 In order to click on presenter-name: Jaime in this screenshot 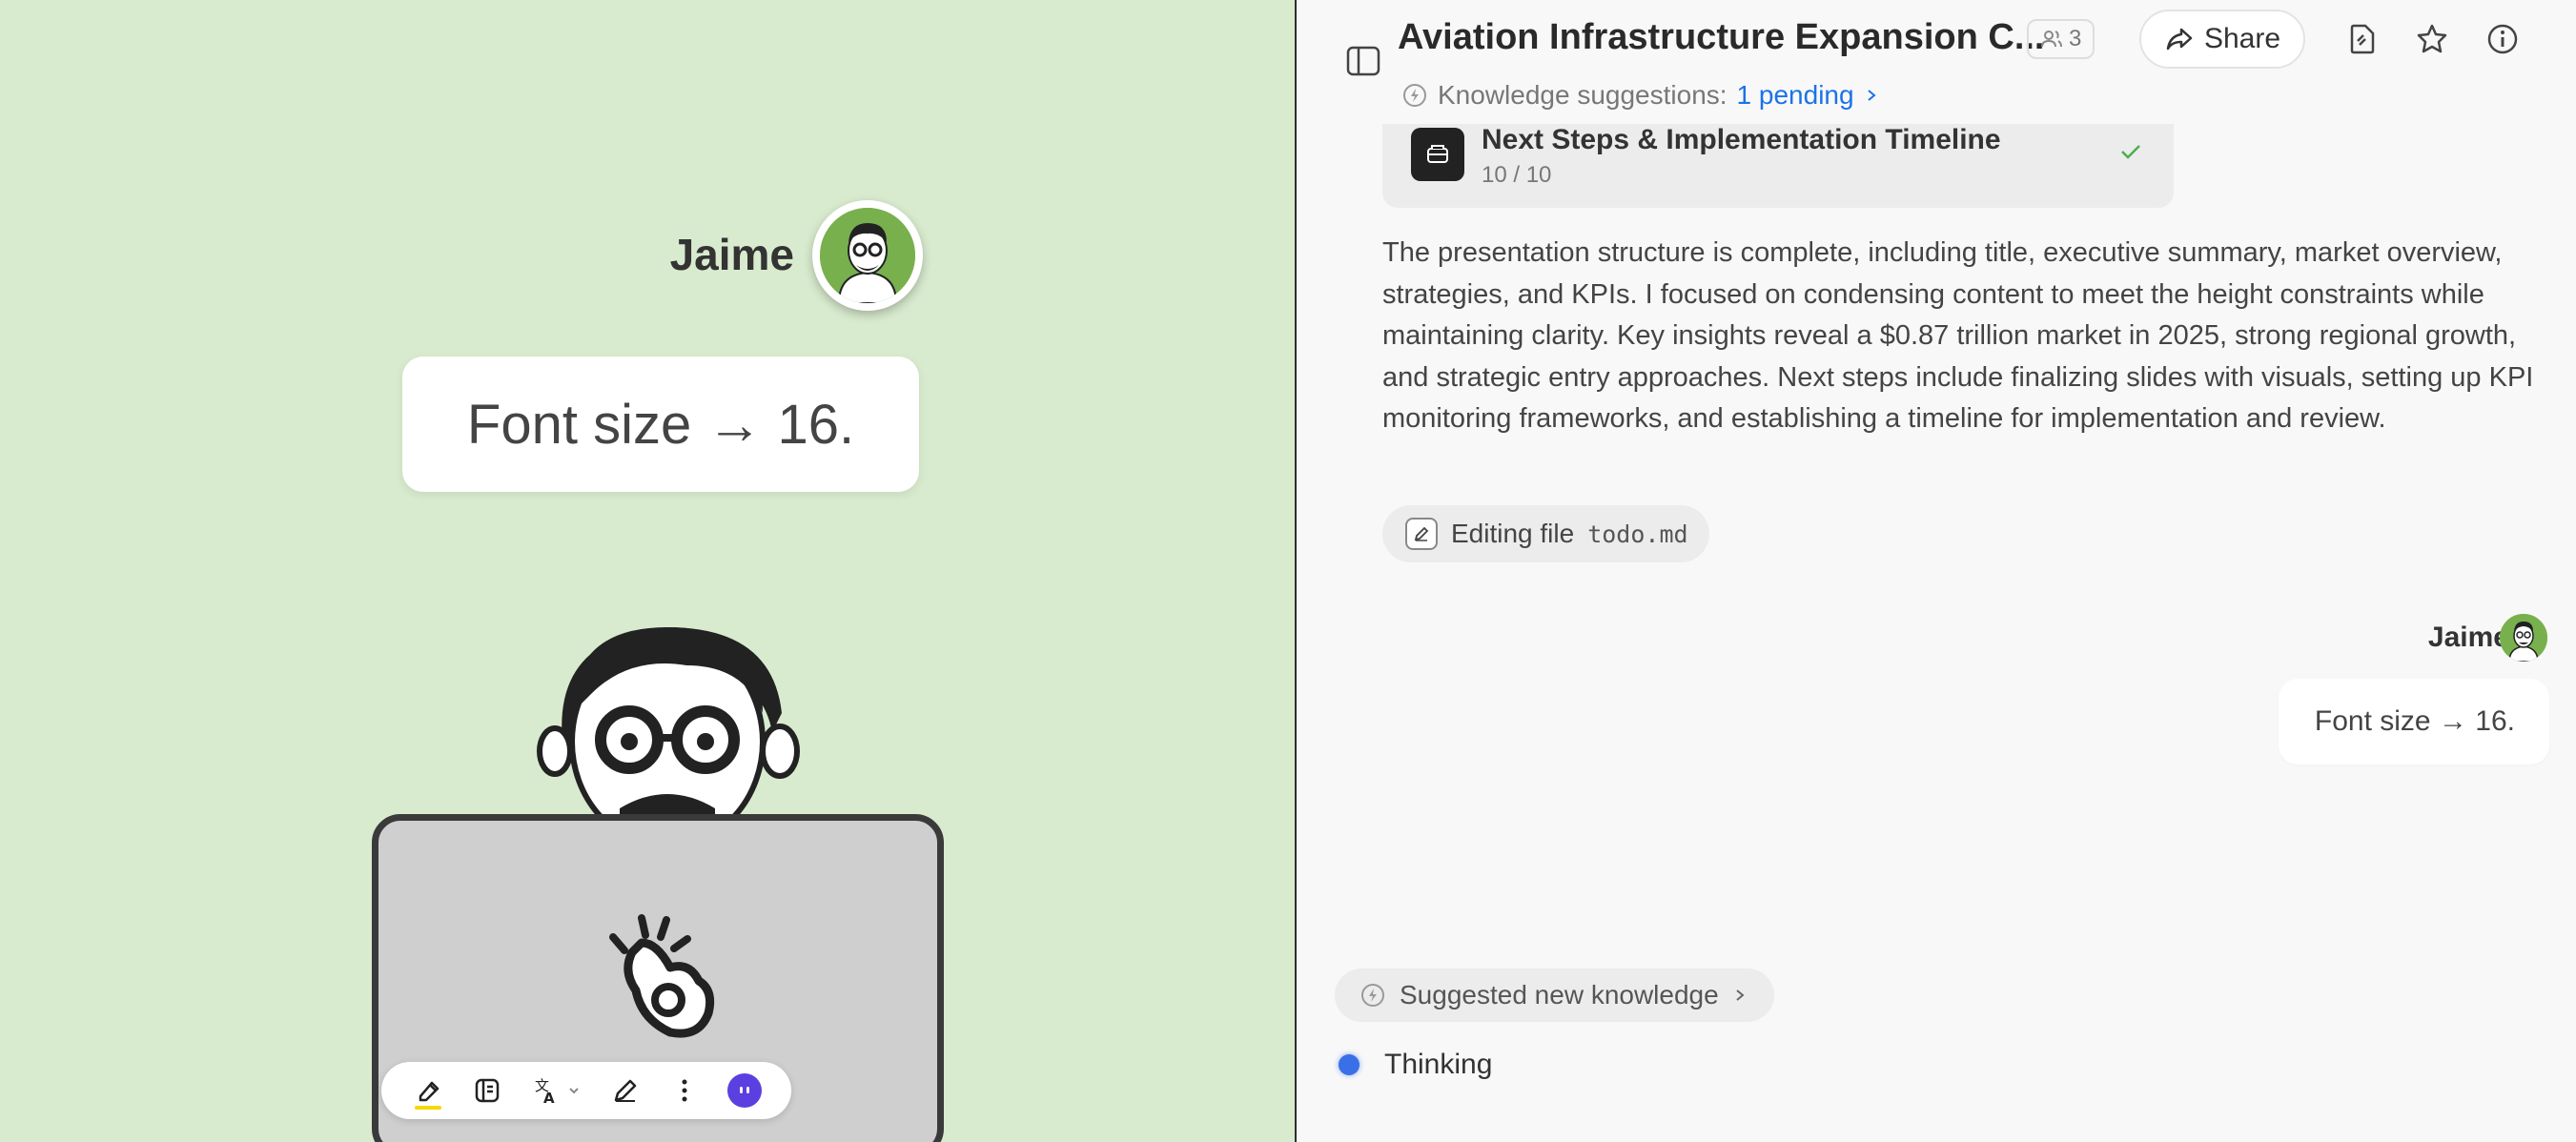, I will do `click(731, 255)`.